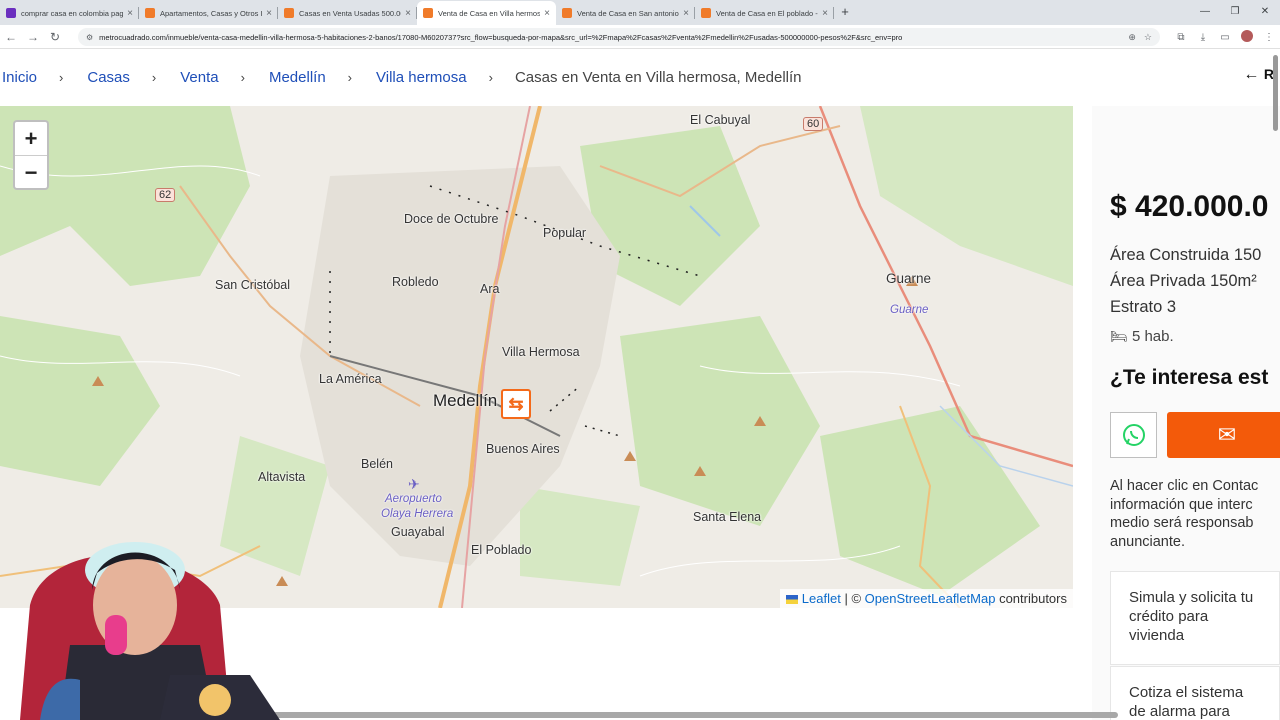  What do you see at coordinates (1181, 504) in the screenshot?
I see `disclaimer-line: información que interc` at bounding box center [1181, 504].